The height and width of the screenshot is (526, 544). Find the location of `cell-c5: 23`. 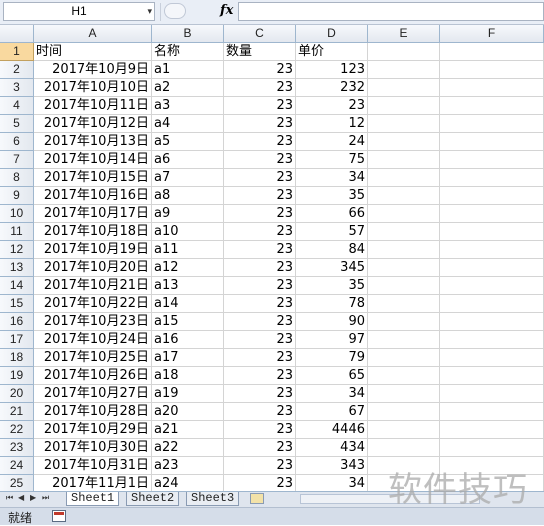

cell-c5: 23 is located at coordinates (260, 124).